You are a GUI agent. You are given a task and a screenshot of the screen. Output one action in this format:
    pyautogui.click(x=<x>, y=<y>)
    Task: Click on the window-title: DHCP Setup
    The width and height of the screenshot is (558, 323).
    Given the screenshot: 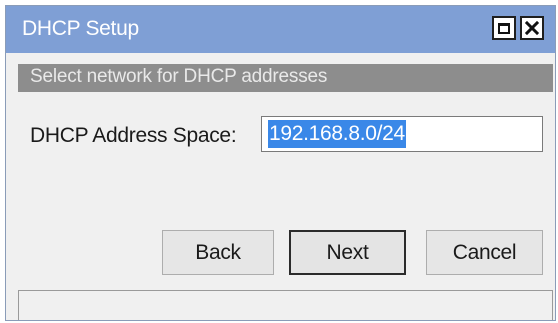 What is the action you would take?
    pyautogui.click(x=80, y=28)
    